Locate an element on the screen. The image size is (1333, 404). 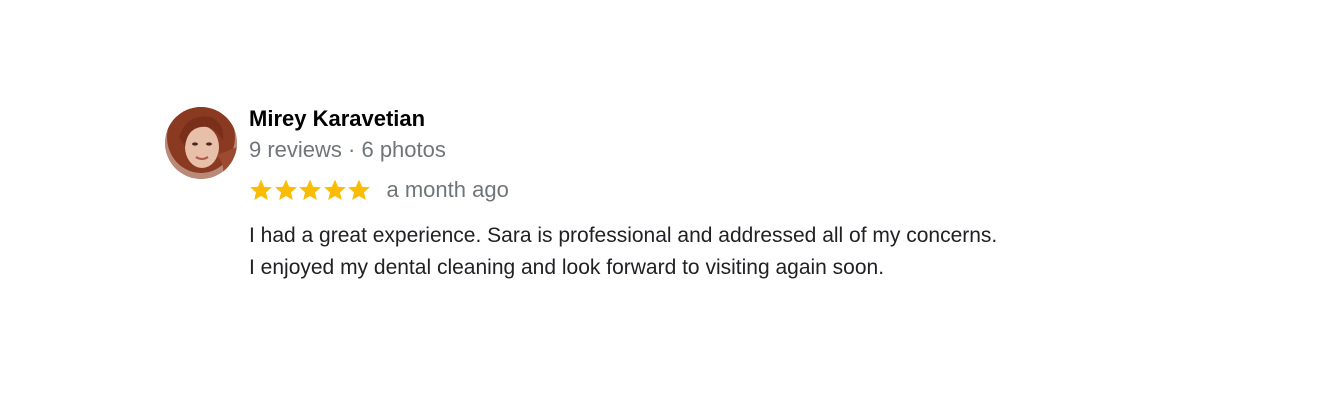
reviewer-name: Mirey Karavetian is located at coordinates (699, 119).